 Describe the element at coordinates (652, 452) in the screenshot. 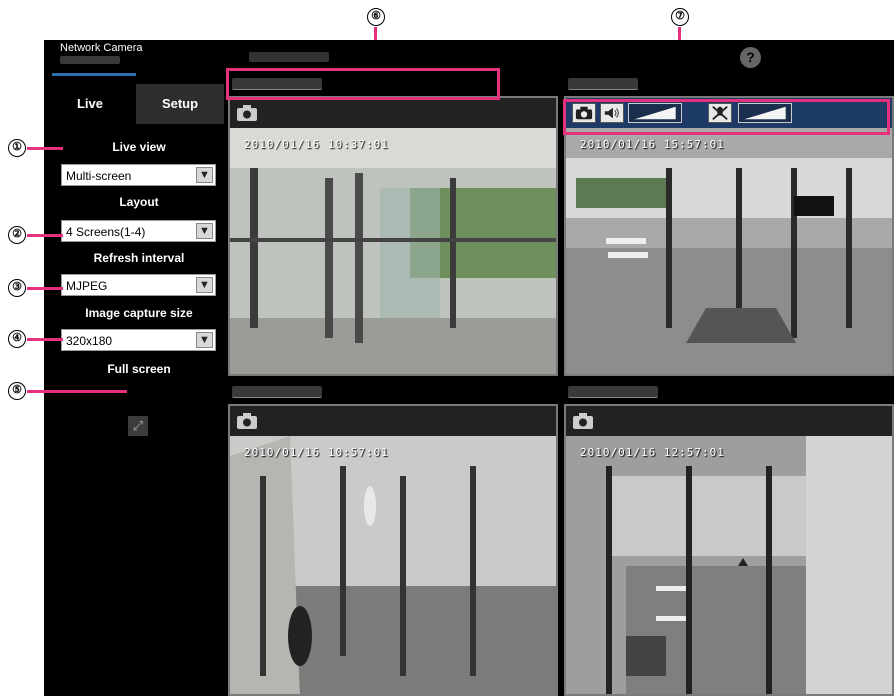

I see `timestamp: 2010/01/16 12:57:01` at that location.